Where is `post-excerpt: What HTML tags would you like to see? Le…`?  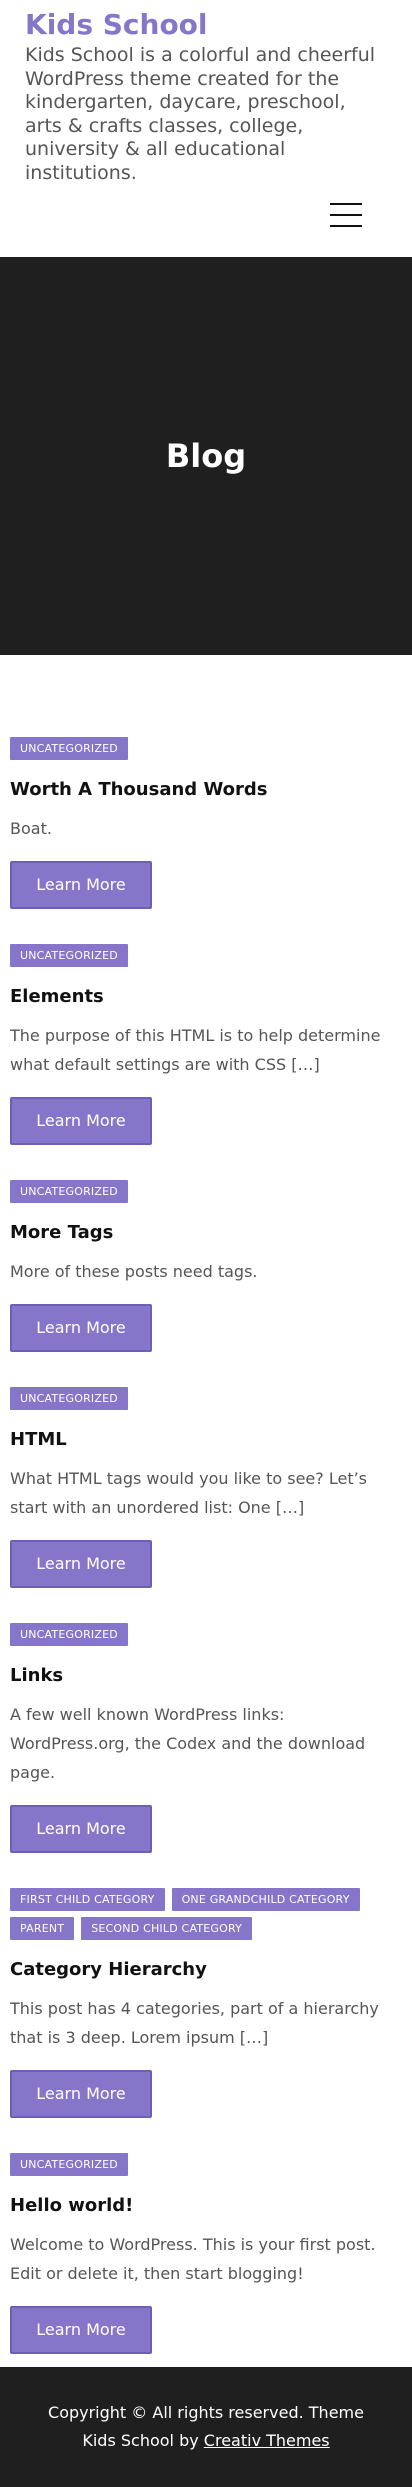 post-excerpt: What HTML tags would you like to see? Le… is located at coordinates (189, 1493).